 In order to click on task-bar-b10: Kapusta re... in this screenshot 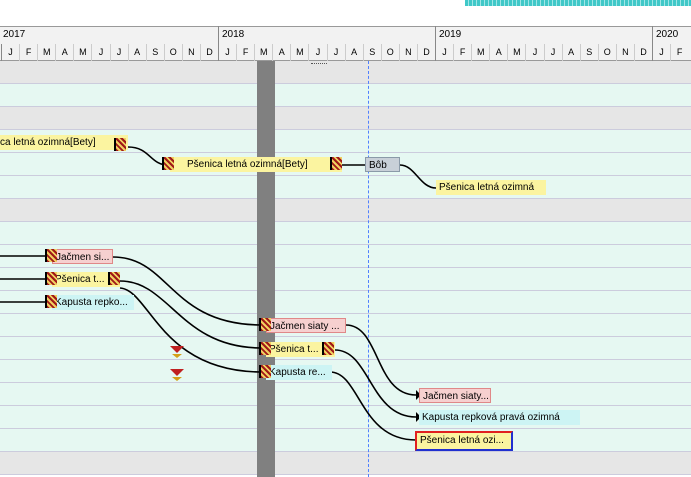, I will do `click(299, 372)`.